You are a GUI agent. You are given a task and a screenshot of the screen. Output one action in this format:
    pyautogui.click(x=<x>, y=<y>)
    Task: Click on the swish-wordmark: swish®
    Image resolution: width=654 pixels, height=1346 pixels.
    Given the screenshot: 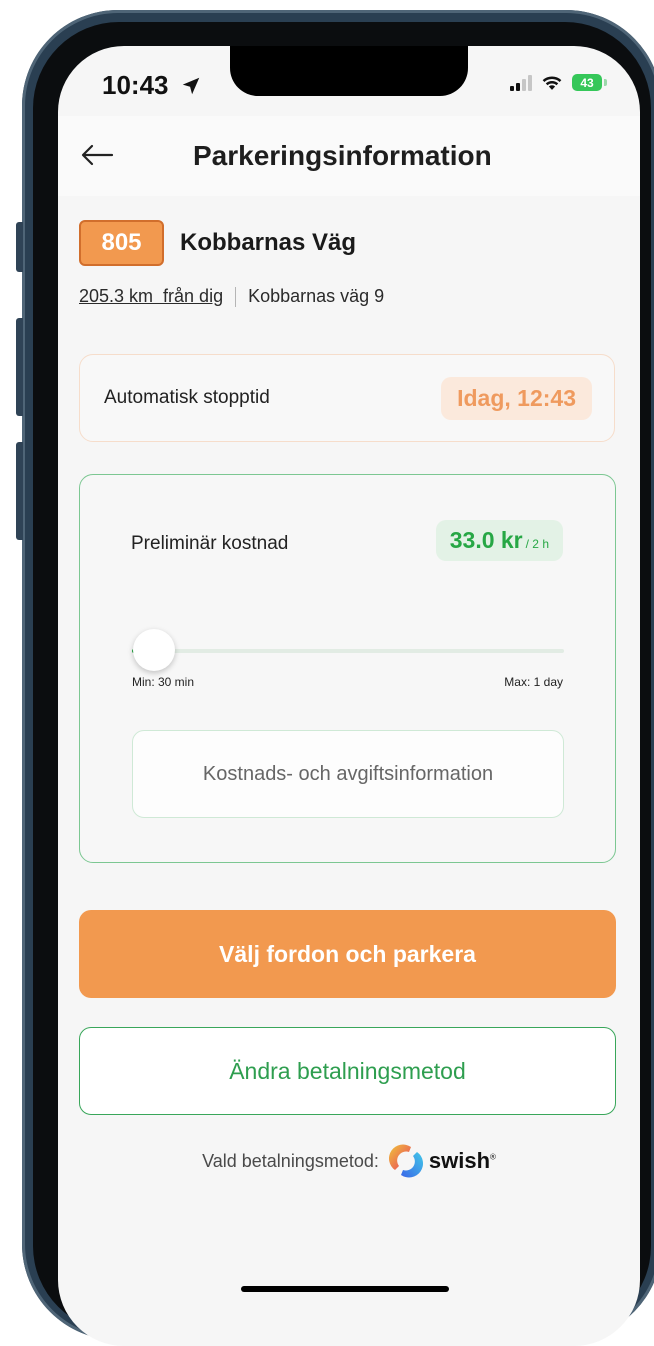 What is the action you would take?
    pyautogui.click(x=462, y=1161)
    